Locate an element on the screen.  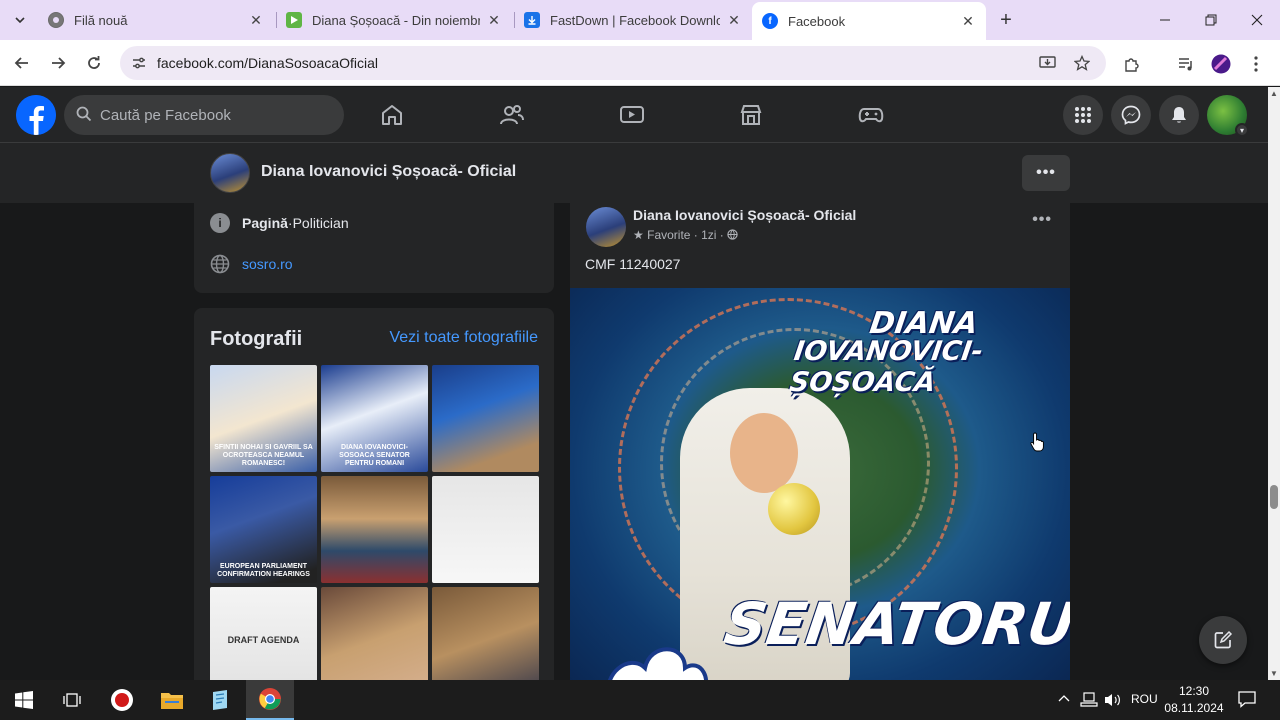
category-prefix: Pagină is located at coordinates (265, 223).